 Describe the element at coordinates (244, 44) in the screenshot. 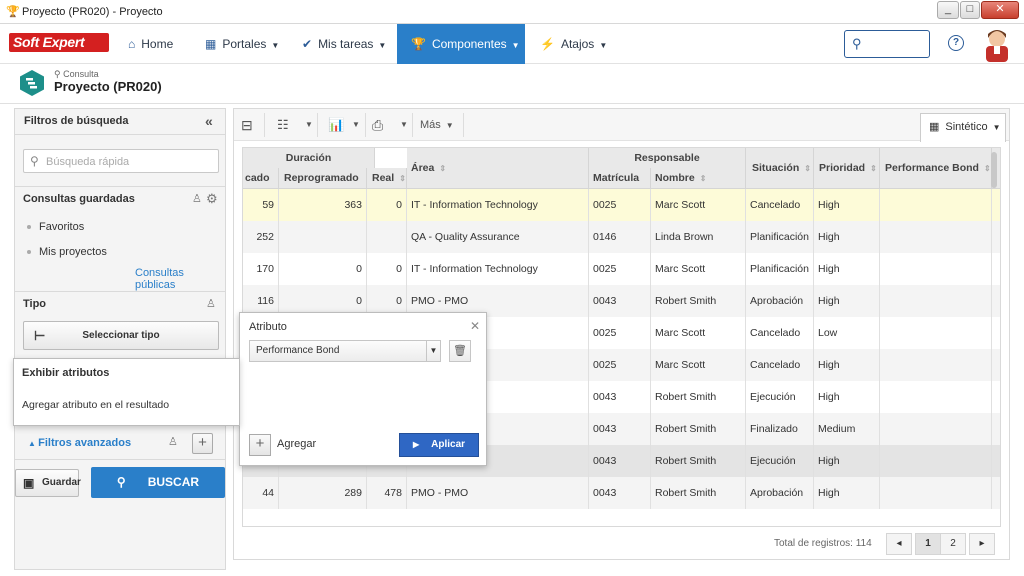

I see `nav-portales: ▦ Portales ▼` at that location.